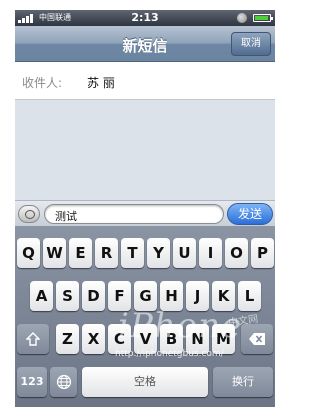 Image resolution: width=320 pixels, height=420 pixels. I want to click on key-a: A, so click(41, 296).